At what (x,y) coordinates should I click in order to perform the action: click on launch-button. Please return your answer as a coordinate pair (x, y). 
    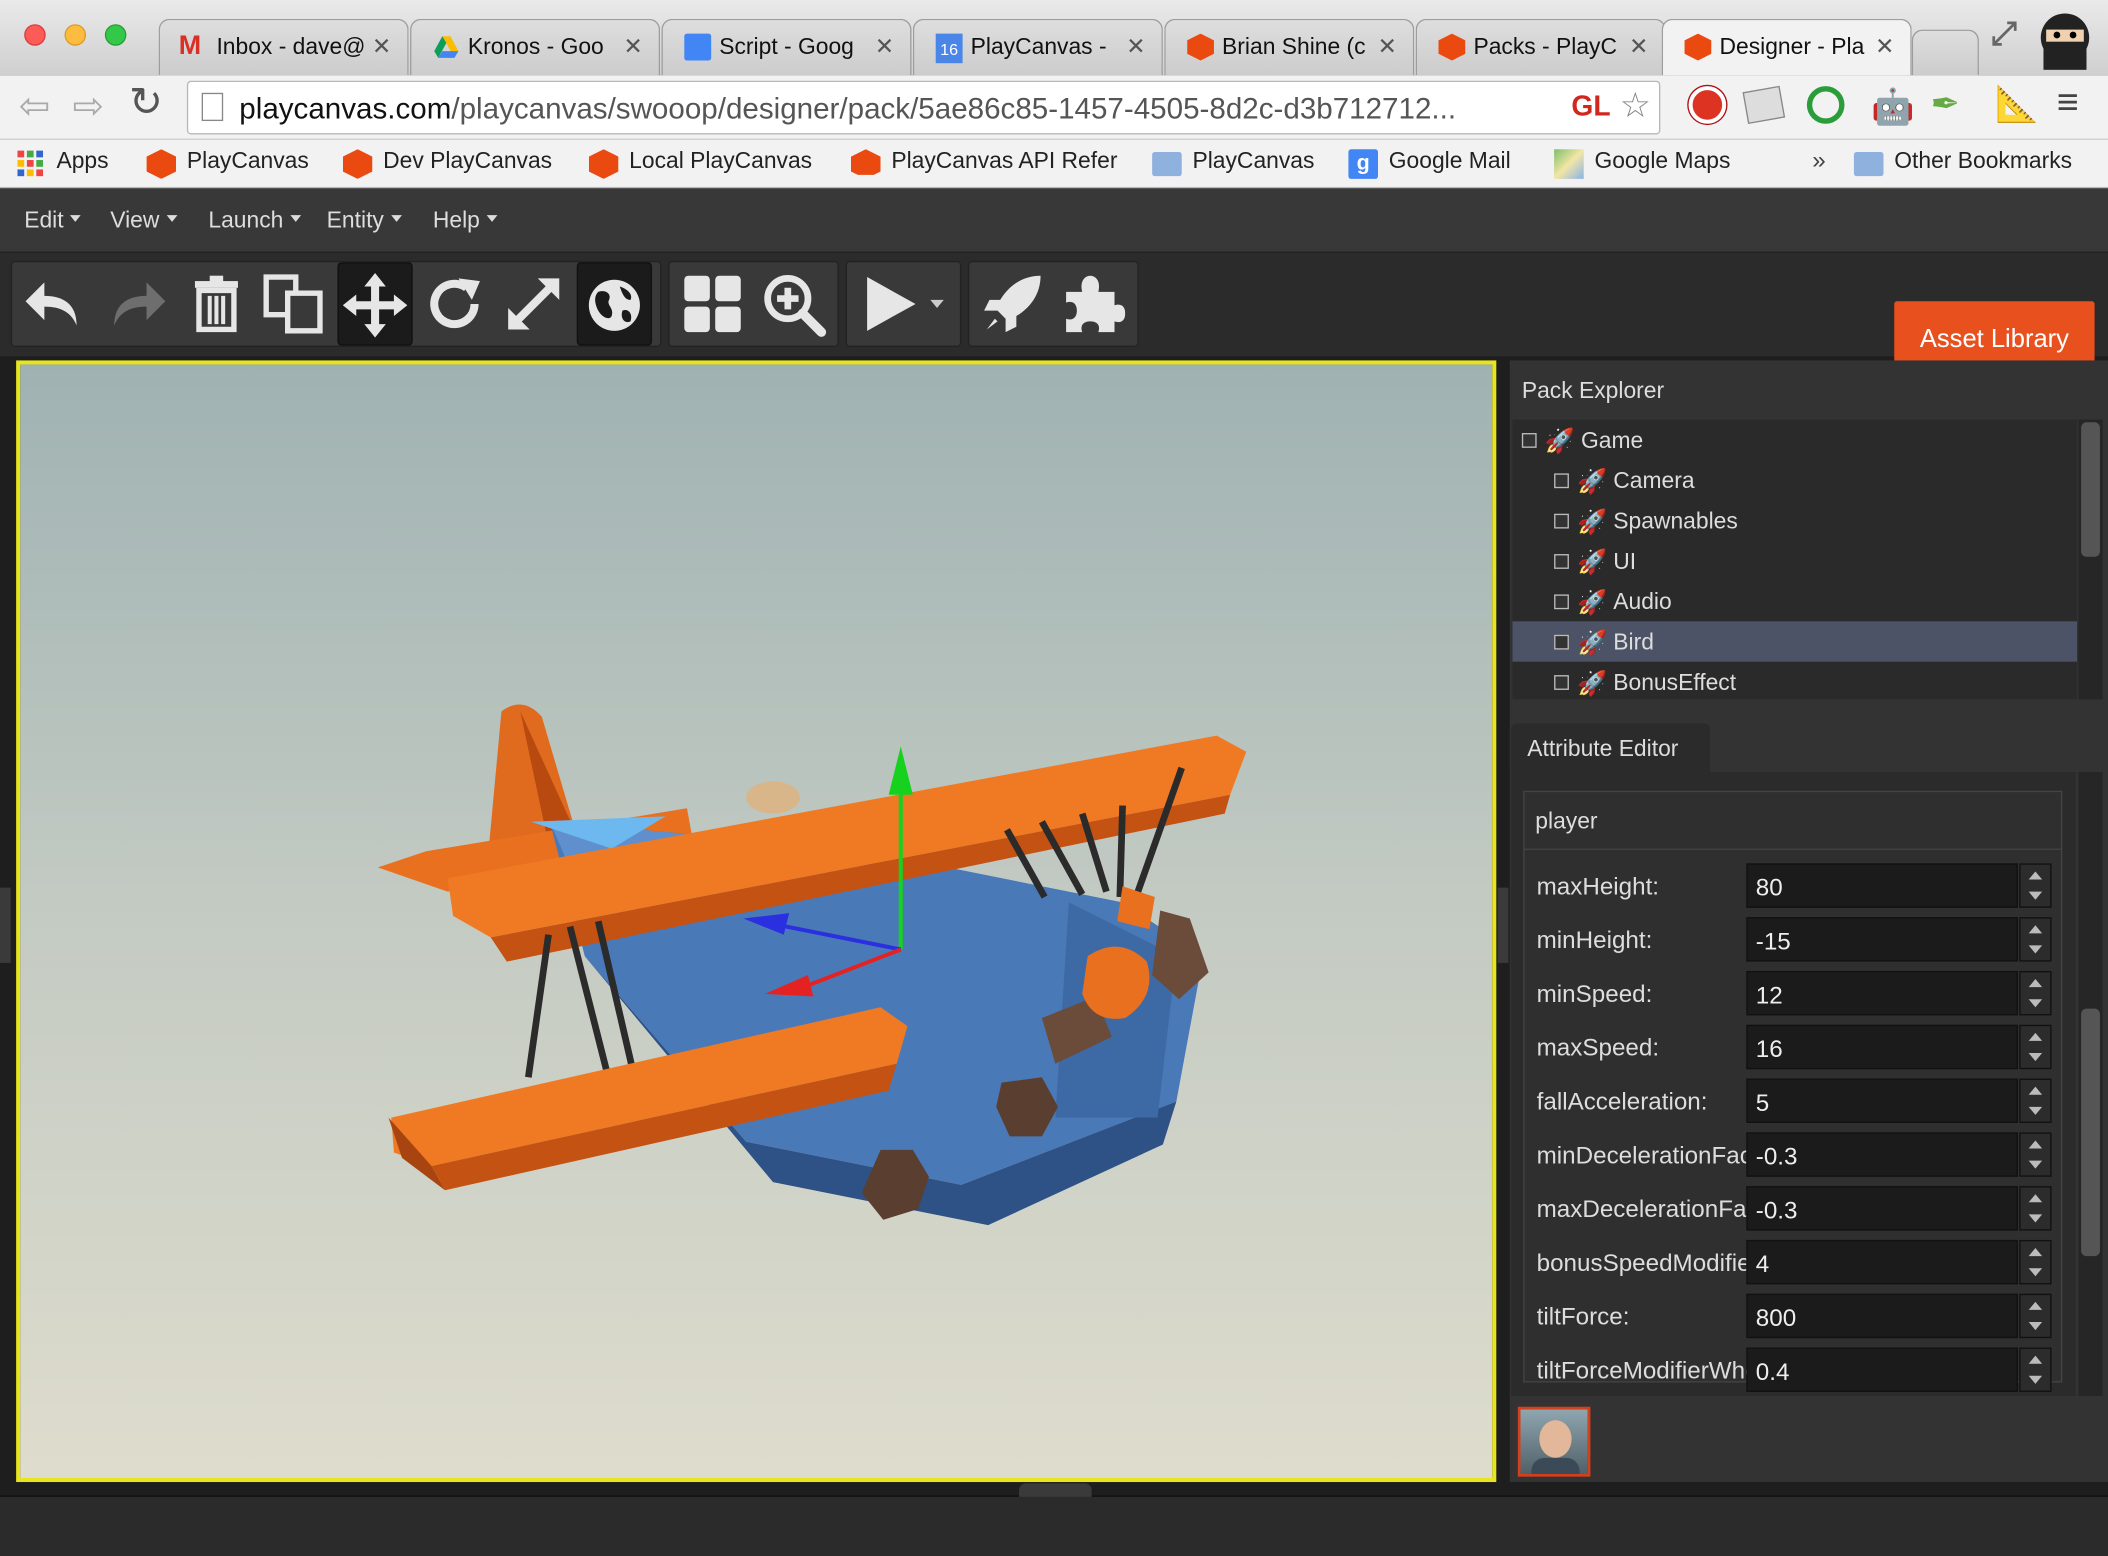
    Looking at the image, I should click on (889, 303).